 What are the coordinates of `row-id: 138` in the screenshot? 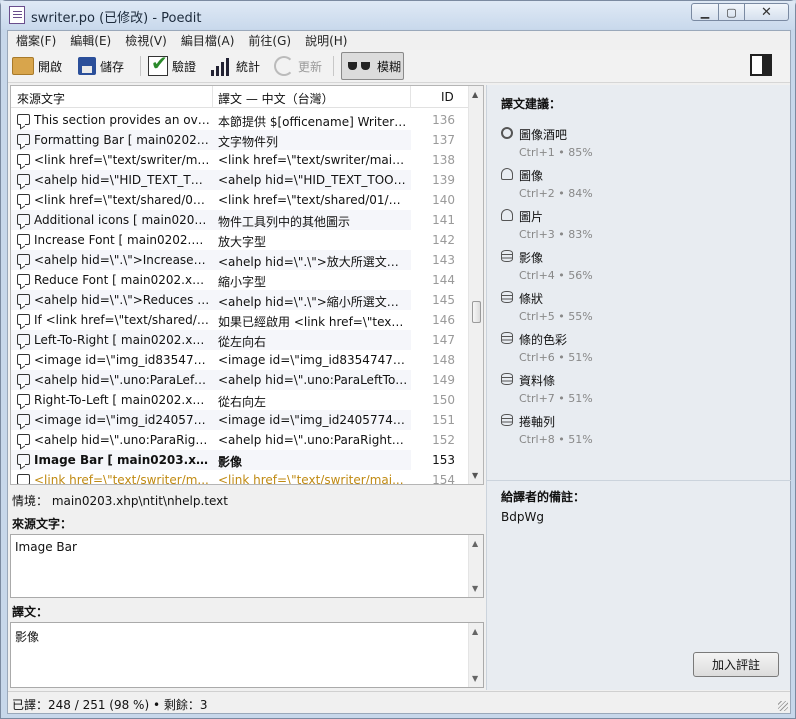 It's located at (443, 160).